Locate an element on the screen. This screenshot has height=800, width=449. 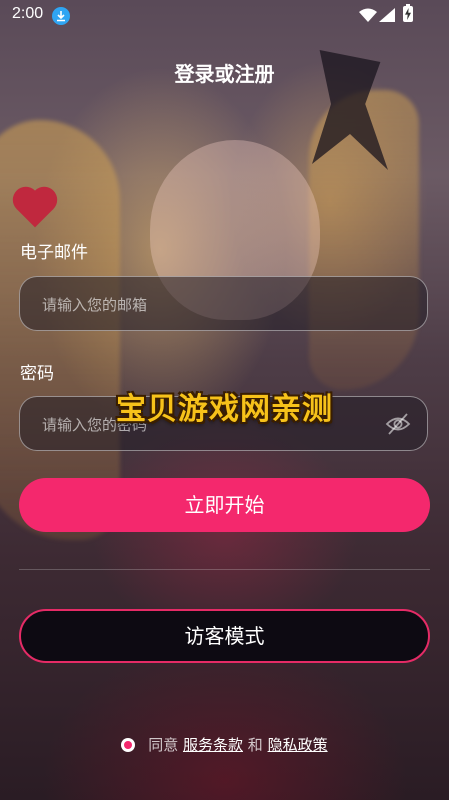
email-field-box is located at coordinates (223, 304).